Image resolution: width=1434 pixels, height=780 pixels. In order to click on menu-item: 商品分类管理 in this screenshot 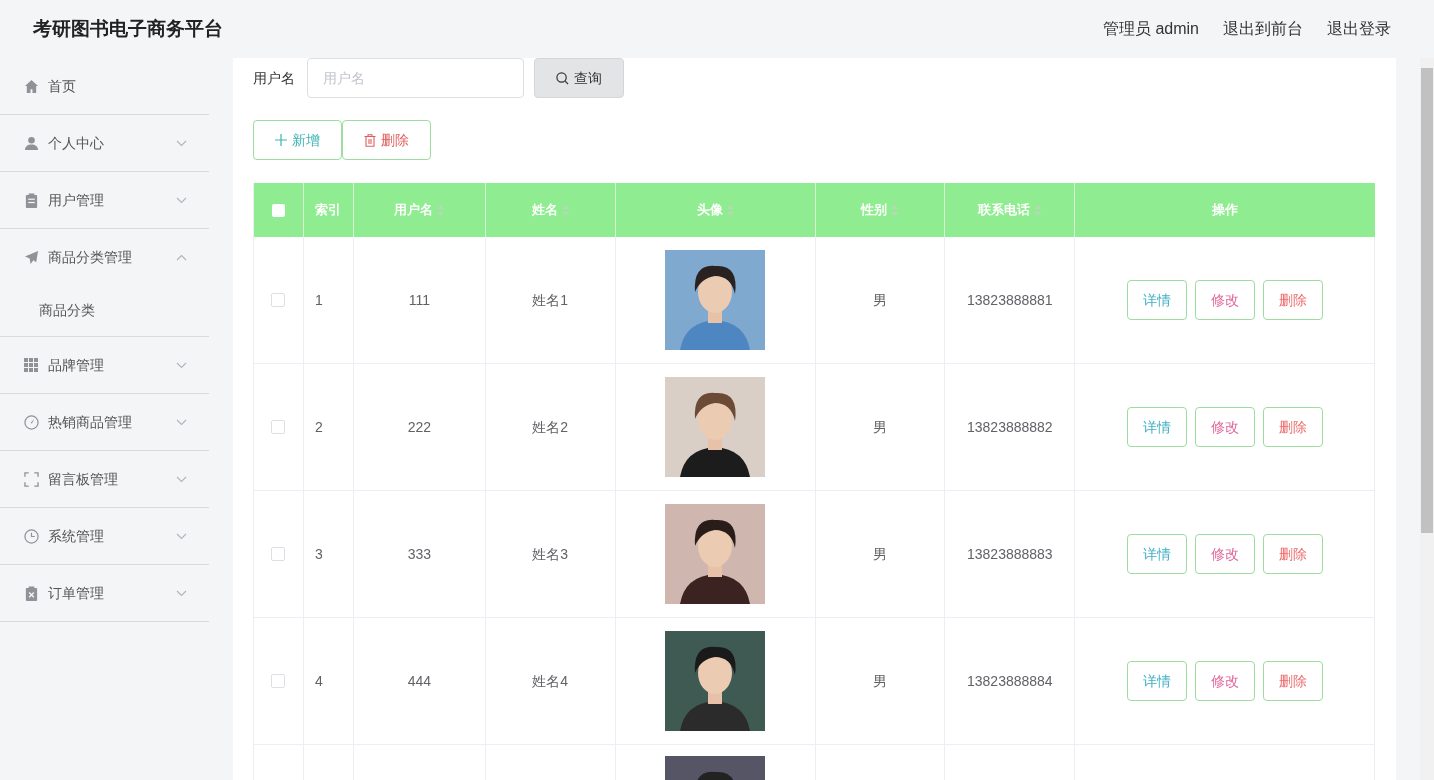, I will do `click(104, 257)`.